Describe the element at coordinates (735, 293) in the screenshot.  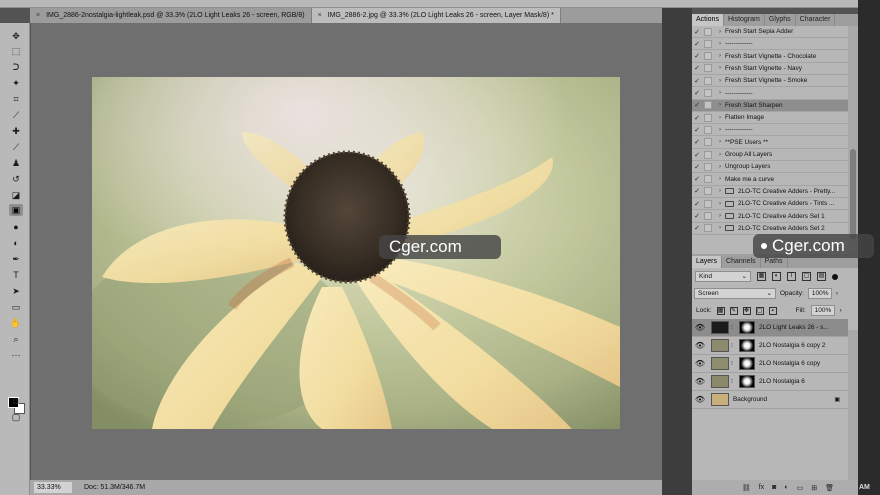
I see `blend-mode-select: Screen ⌄` at that location.